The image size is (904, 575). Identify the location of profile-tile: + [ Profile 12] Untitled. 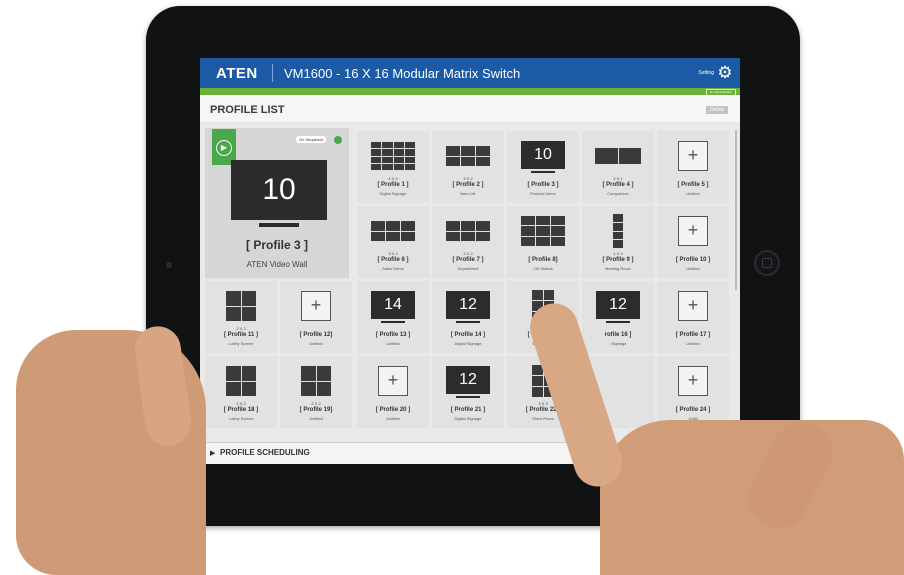
(316, 317).